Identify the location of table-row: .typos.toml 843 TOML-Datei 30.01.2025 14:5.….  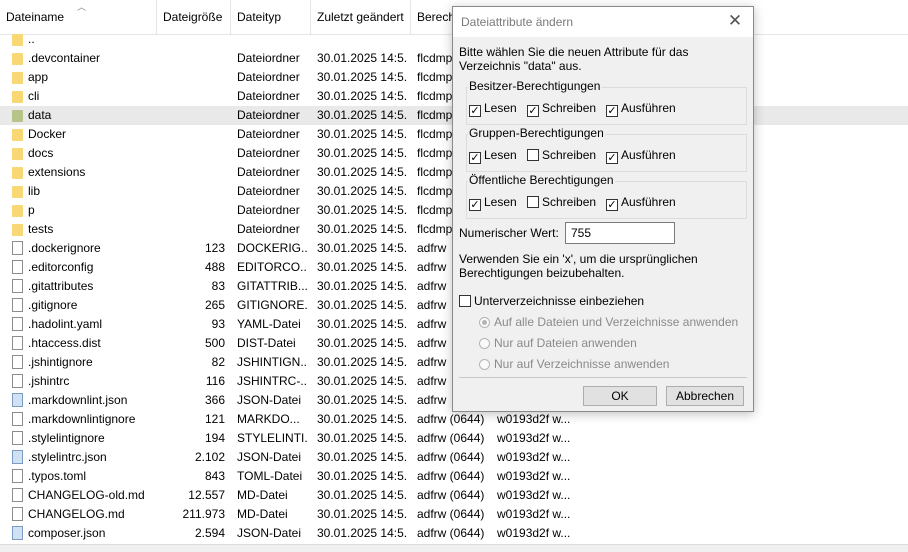
(454, 476).